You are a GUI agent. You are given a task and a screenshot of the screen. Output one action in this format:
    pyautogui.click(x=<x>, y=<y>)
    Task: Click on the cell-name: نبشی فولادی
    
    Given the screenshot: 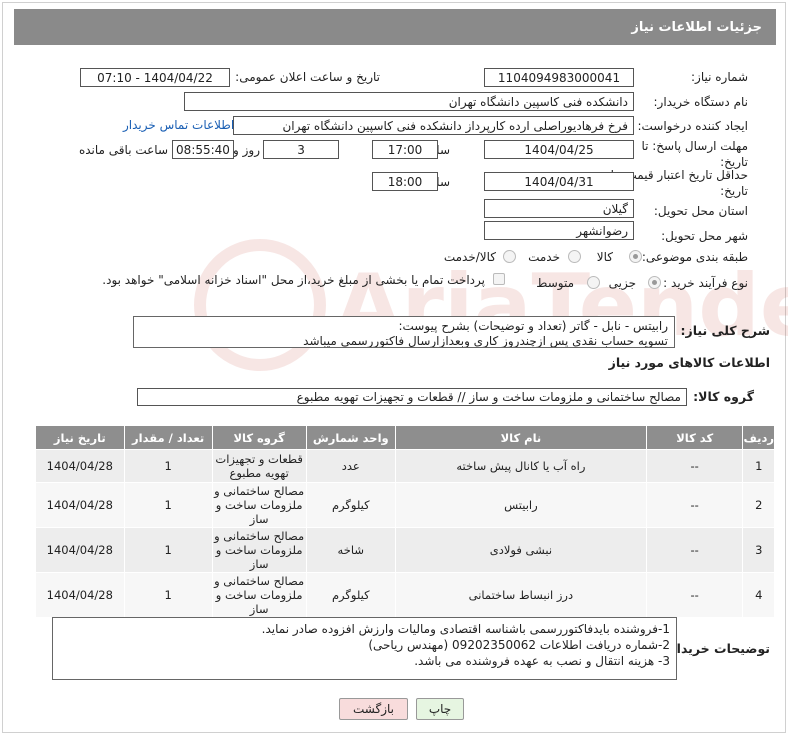 What is the action you would take?
    pyautogui.click(x=520, y=550)
    